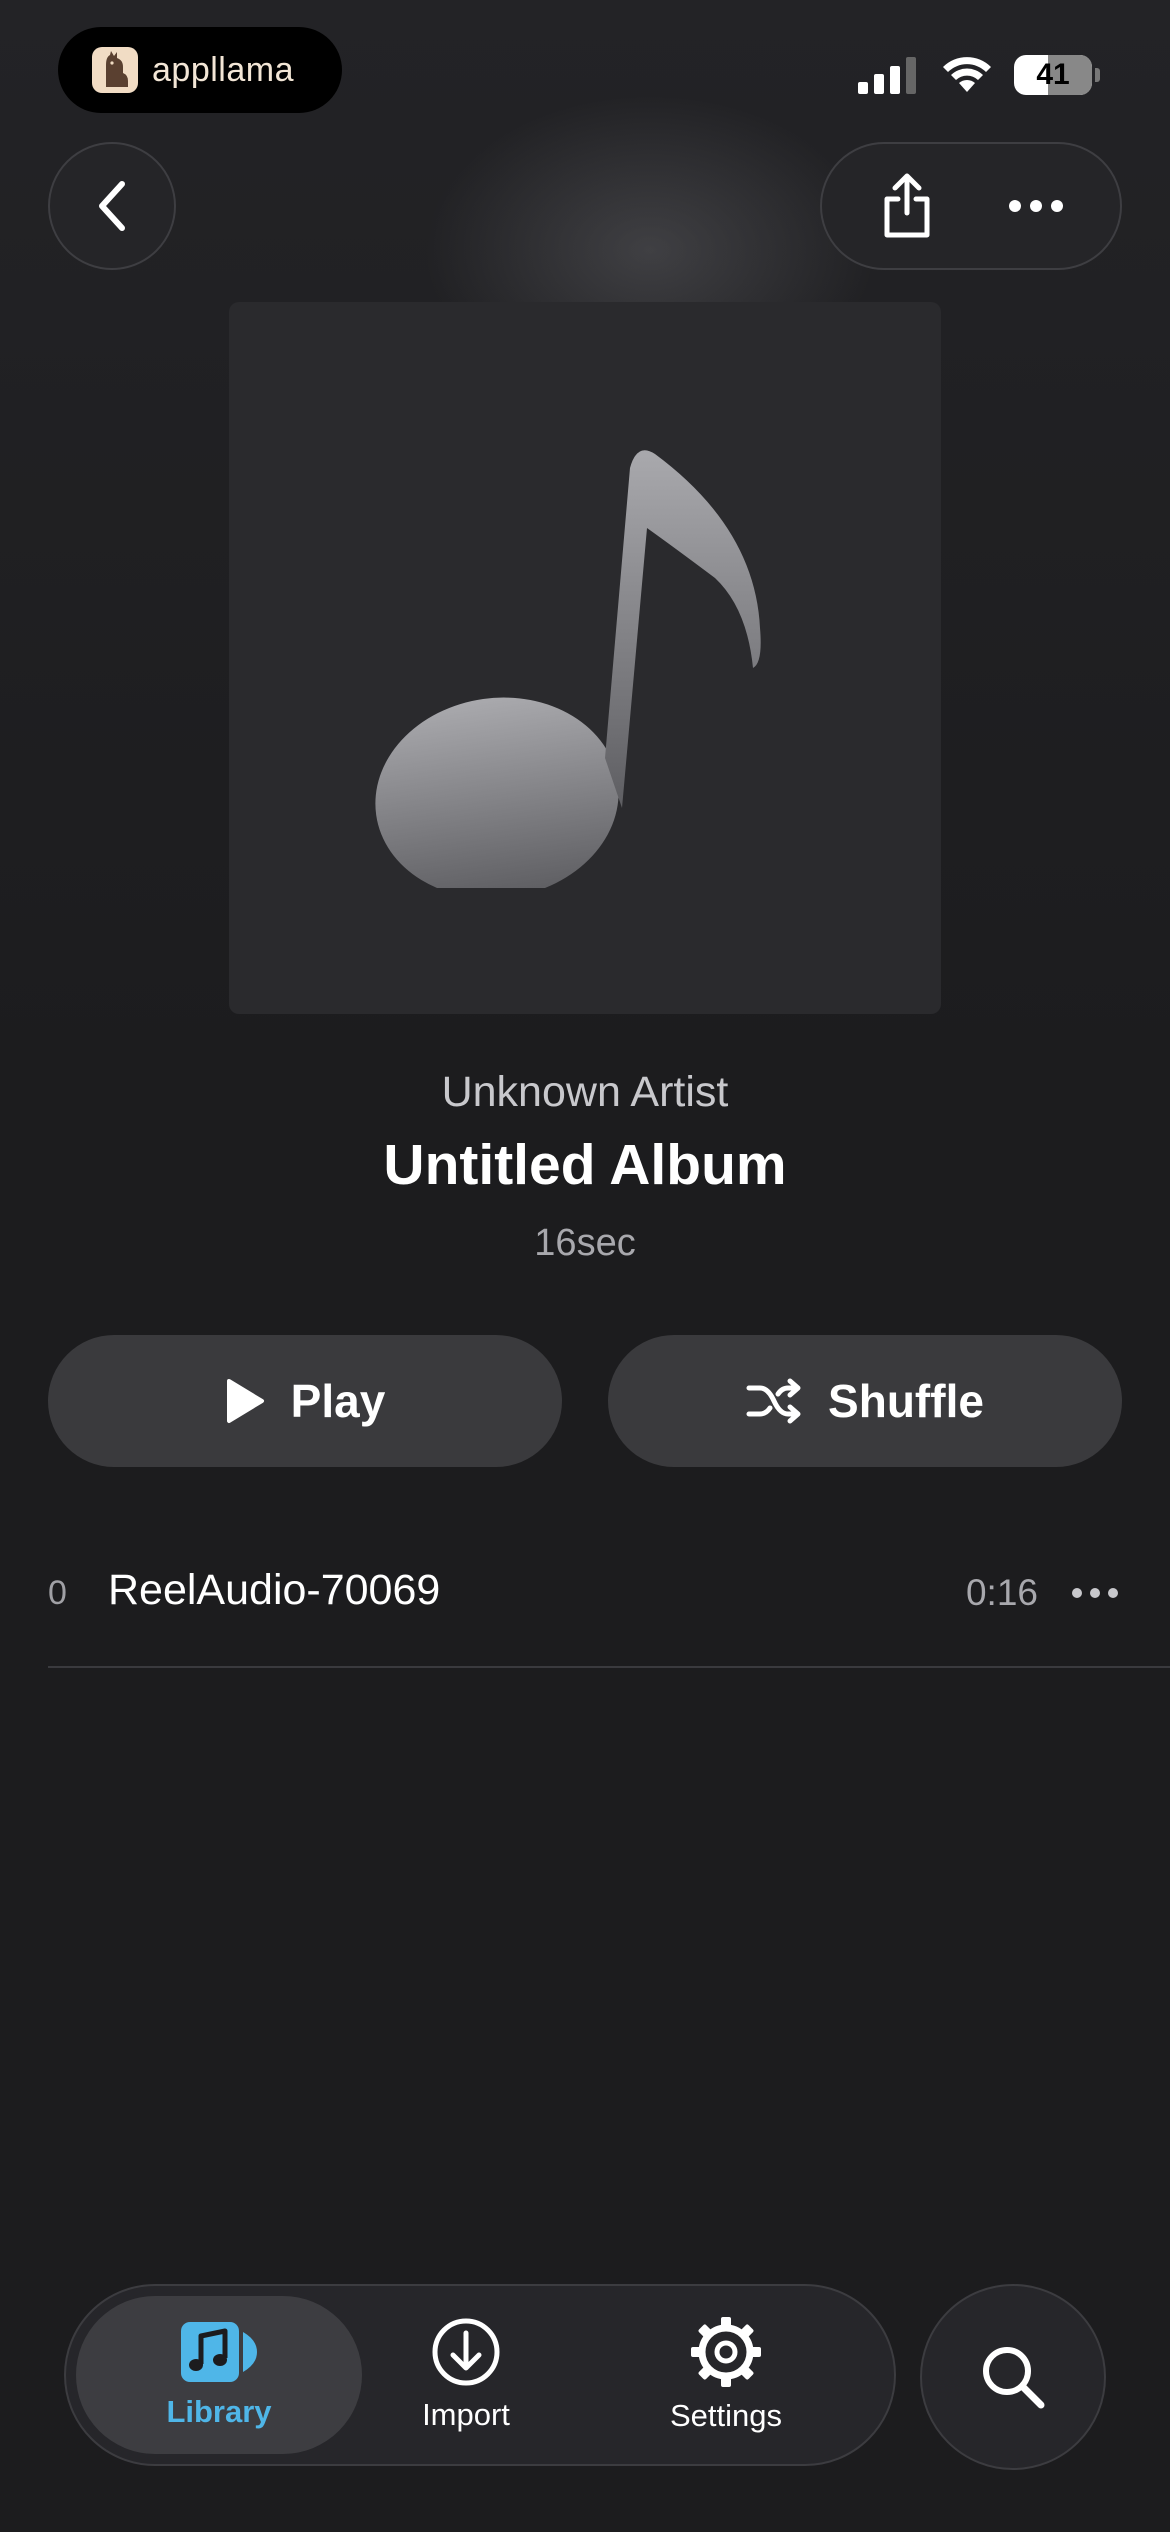  Describe the element at coordinates (219, 2352) in the screenshot. I see `music-library-icon` at that location.